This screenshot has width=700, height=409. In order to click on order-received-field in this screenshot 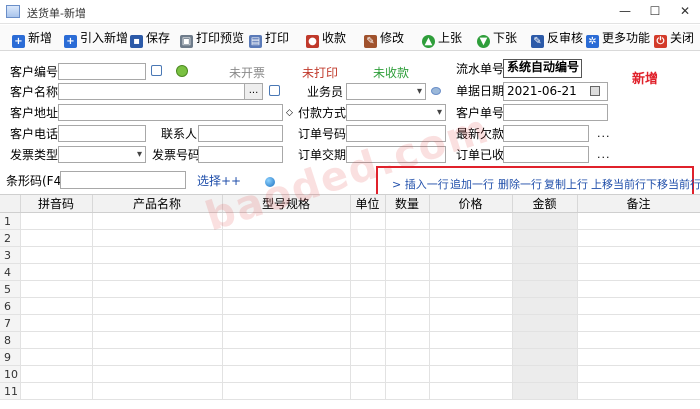, I will do `click(546, 154)`.